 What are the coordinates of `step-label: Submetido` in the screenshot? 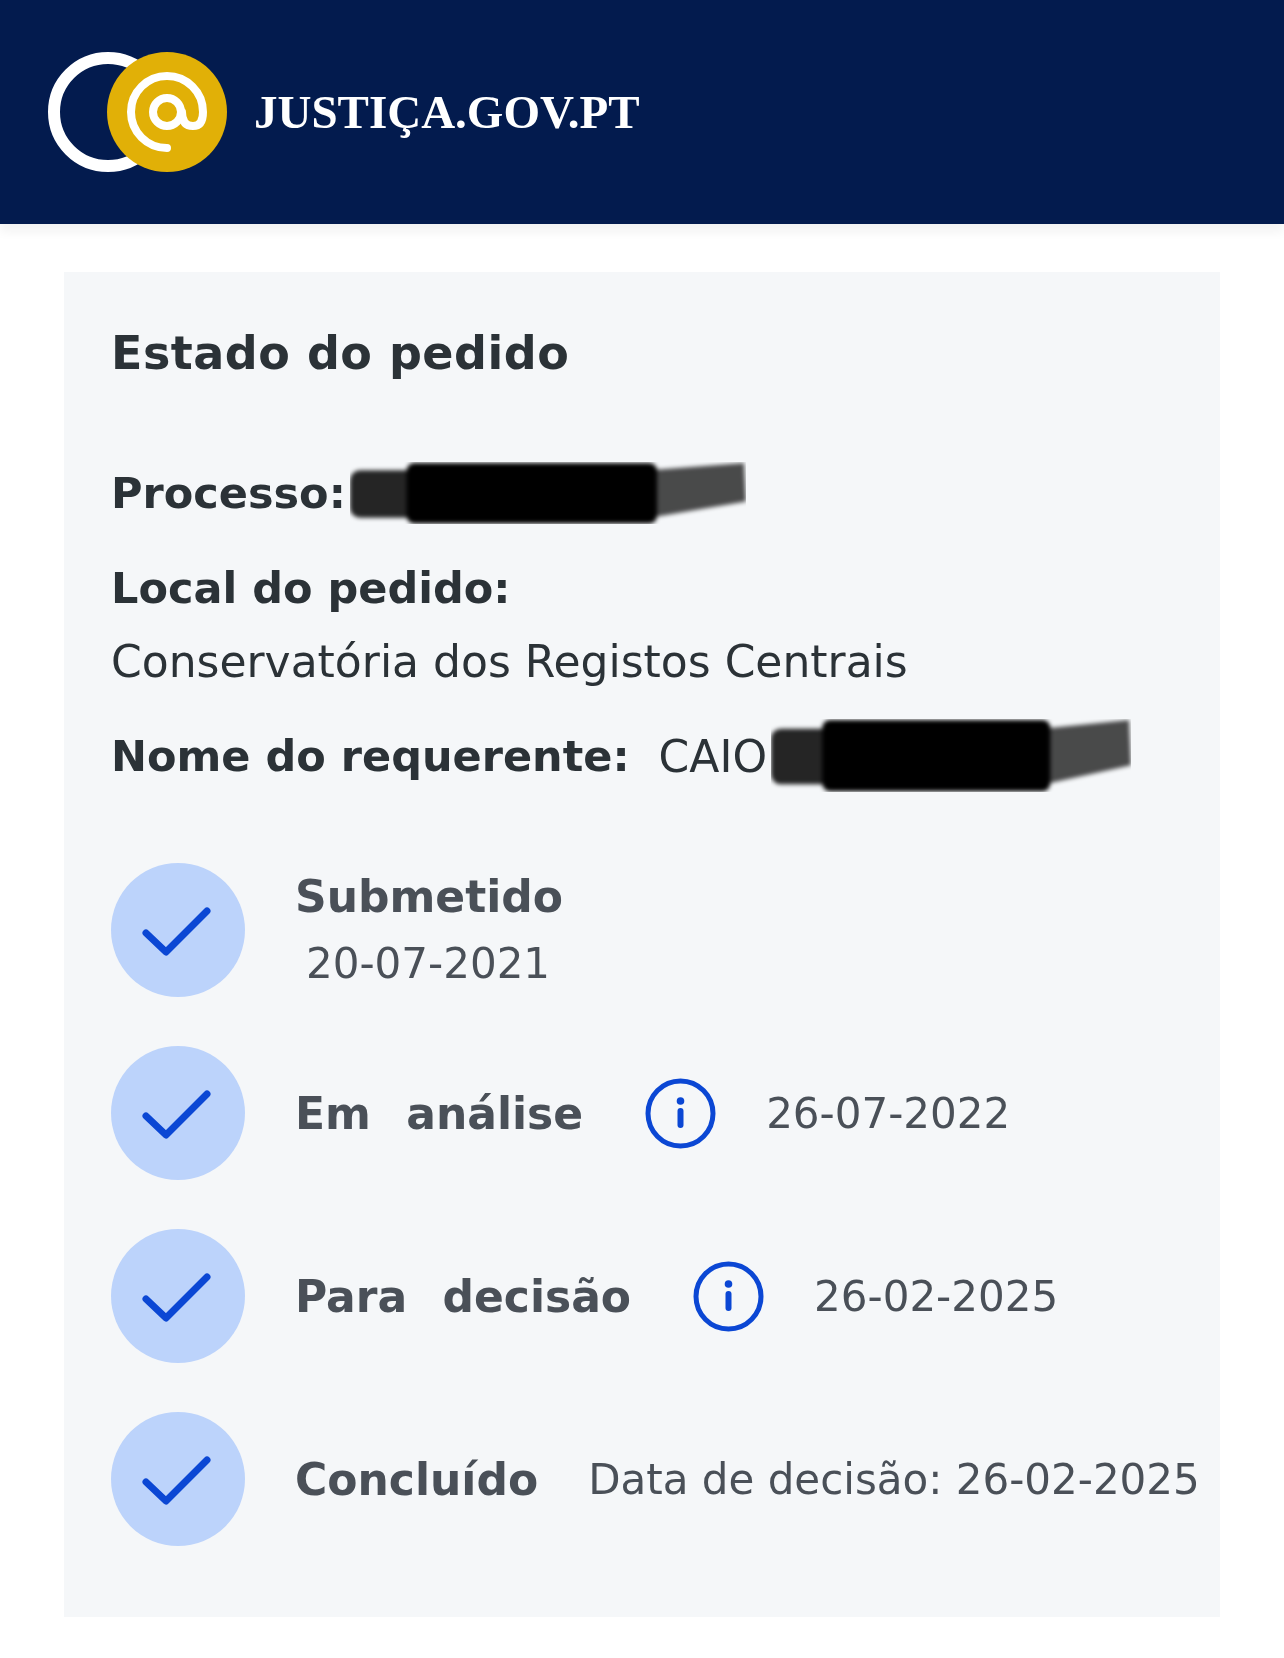 It's located at (429, 897).